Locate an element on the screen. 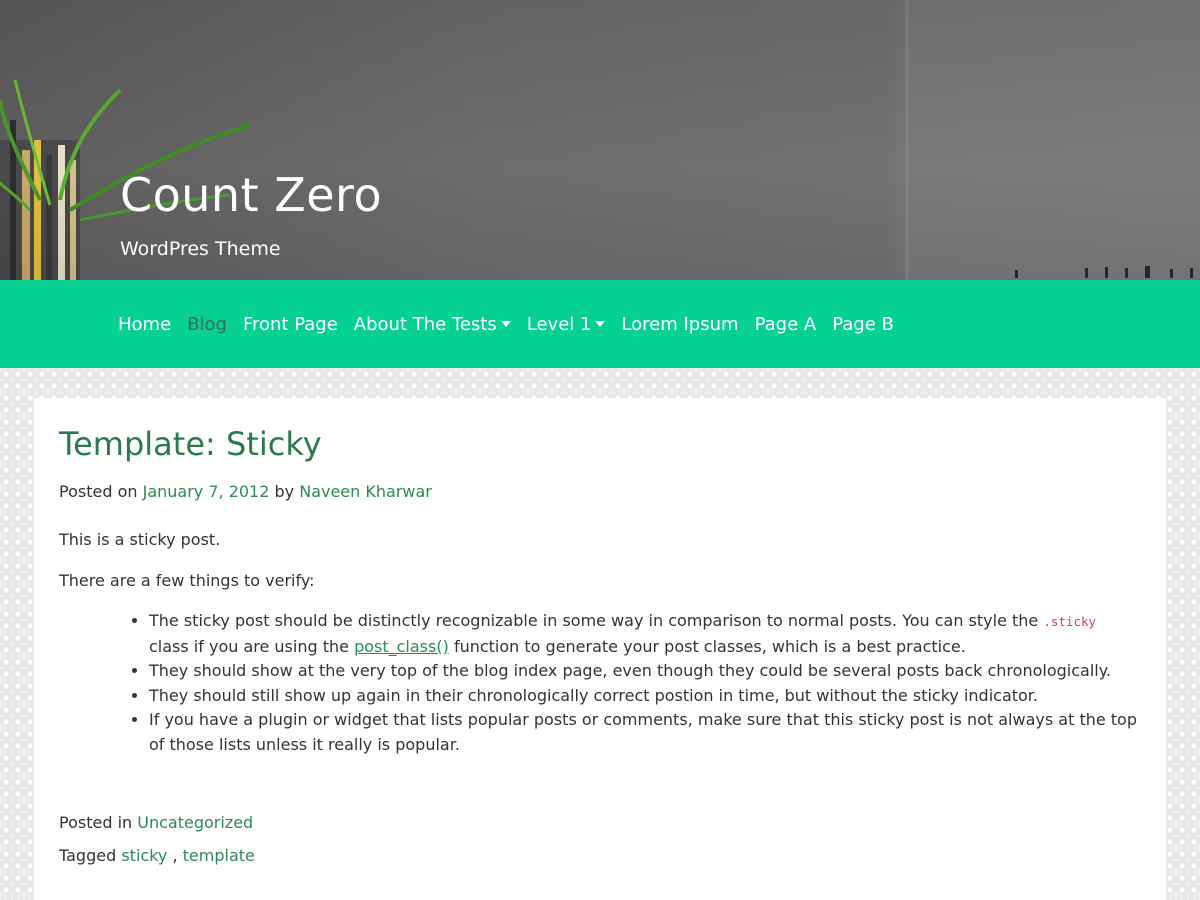 The width and height of the screenshot is (1200, 900). nav-item-label: Front Page is located at coordinates (290, 324).